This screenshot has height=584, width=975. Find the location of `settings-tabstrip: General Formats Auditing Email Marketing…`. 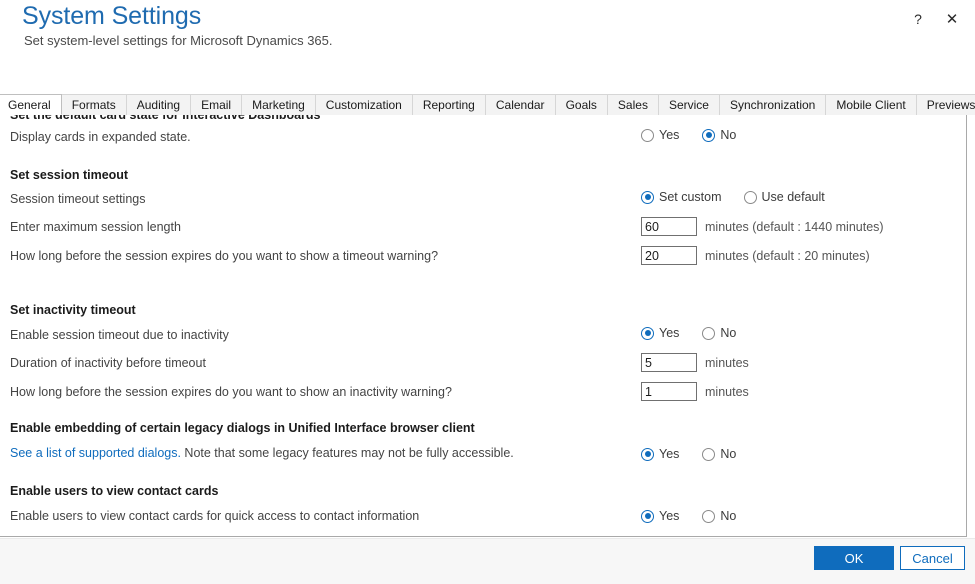

settings-tabstrip: General Formats Auditing Email Marketing… is located at coordinates (487, 104).